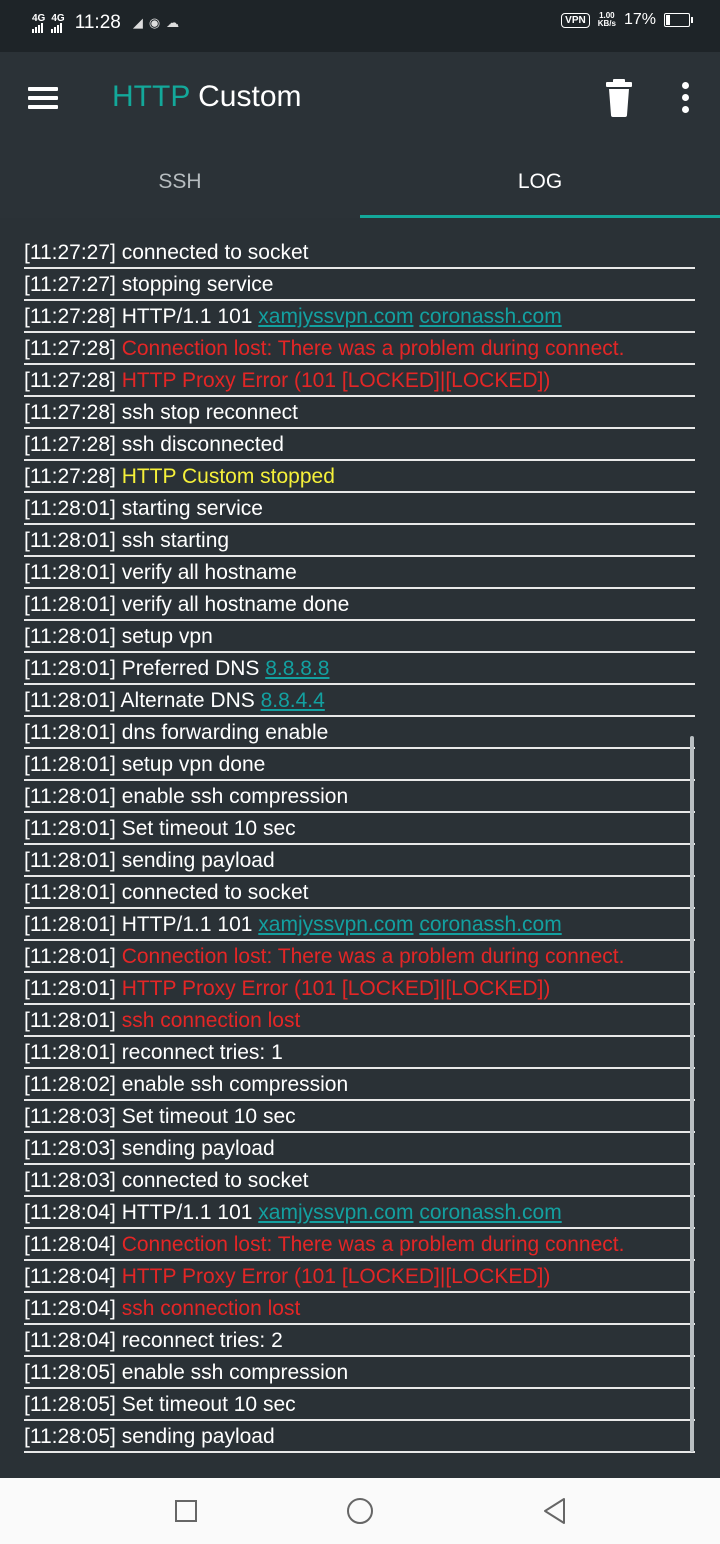 The width and height of the screenshot is (720, 1544). Describe the element at coordinates (359, 1117) in the screenshot. I see `log-row: [11:28:03] Set timeout 10 sec` at that location.